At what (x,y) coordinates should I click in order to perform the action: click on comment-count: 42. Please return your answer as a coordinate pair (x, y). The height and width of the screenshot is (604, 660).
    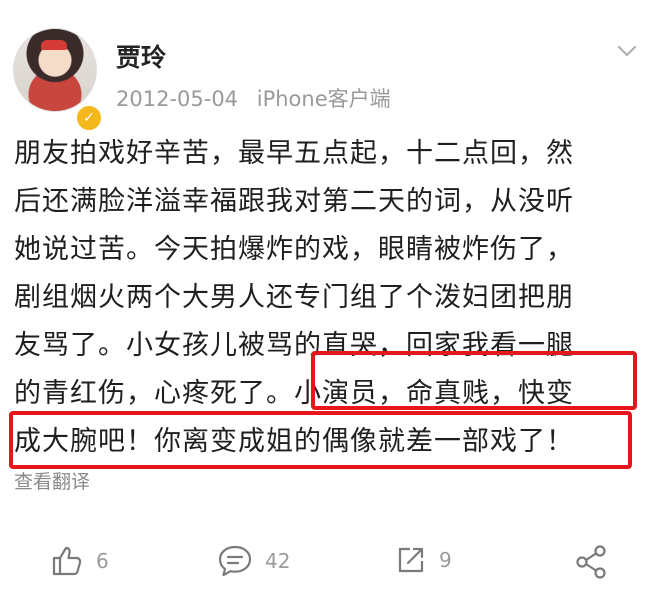
    Looking at the image, I should click on (278, 561).